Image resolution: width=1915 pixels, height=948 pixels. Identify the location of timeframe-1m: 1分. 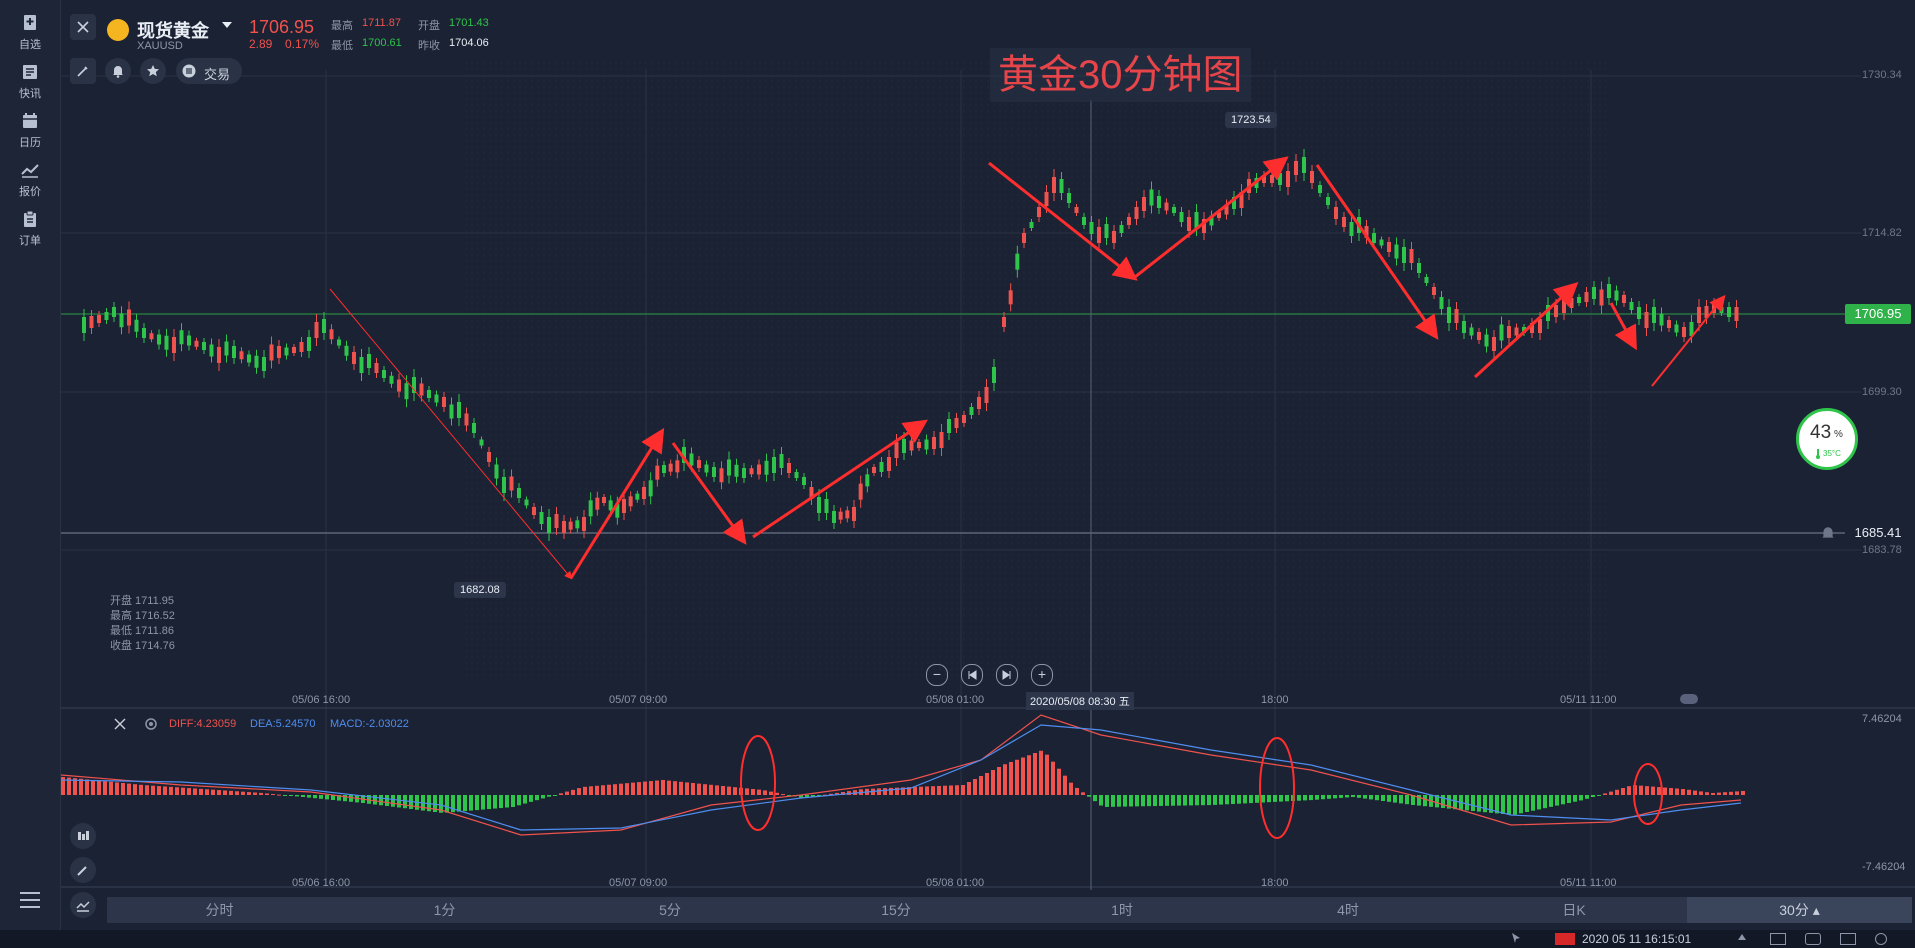
(444, 910).